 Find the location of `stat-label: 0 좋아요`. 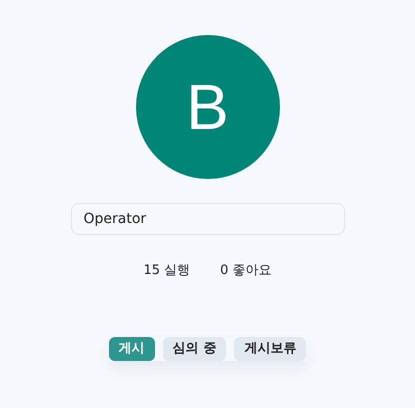

stat-label: 0 좋아요 is located at coordinates (246, 271).